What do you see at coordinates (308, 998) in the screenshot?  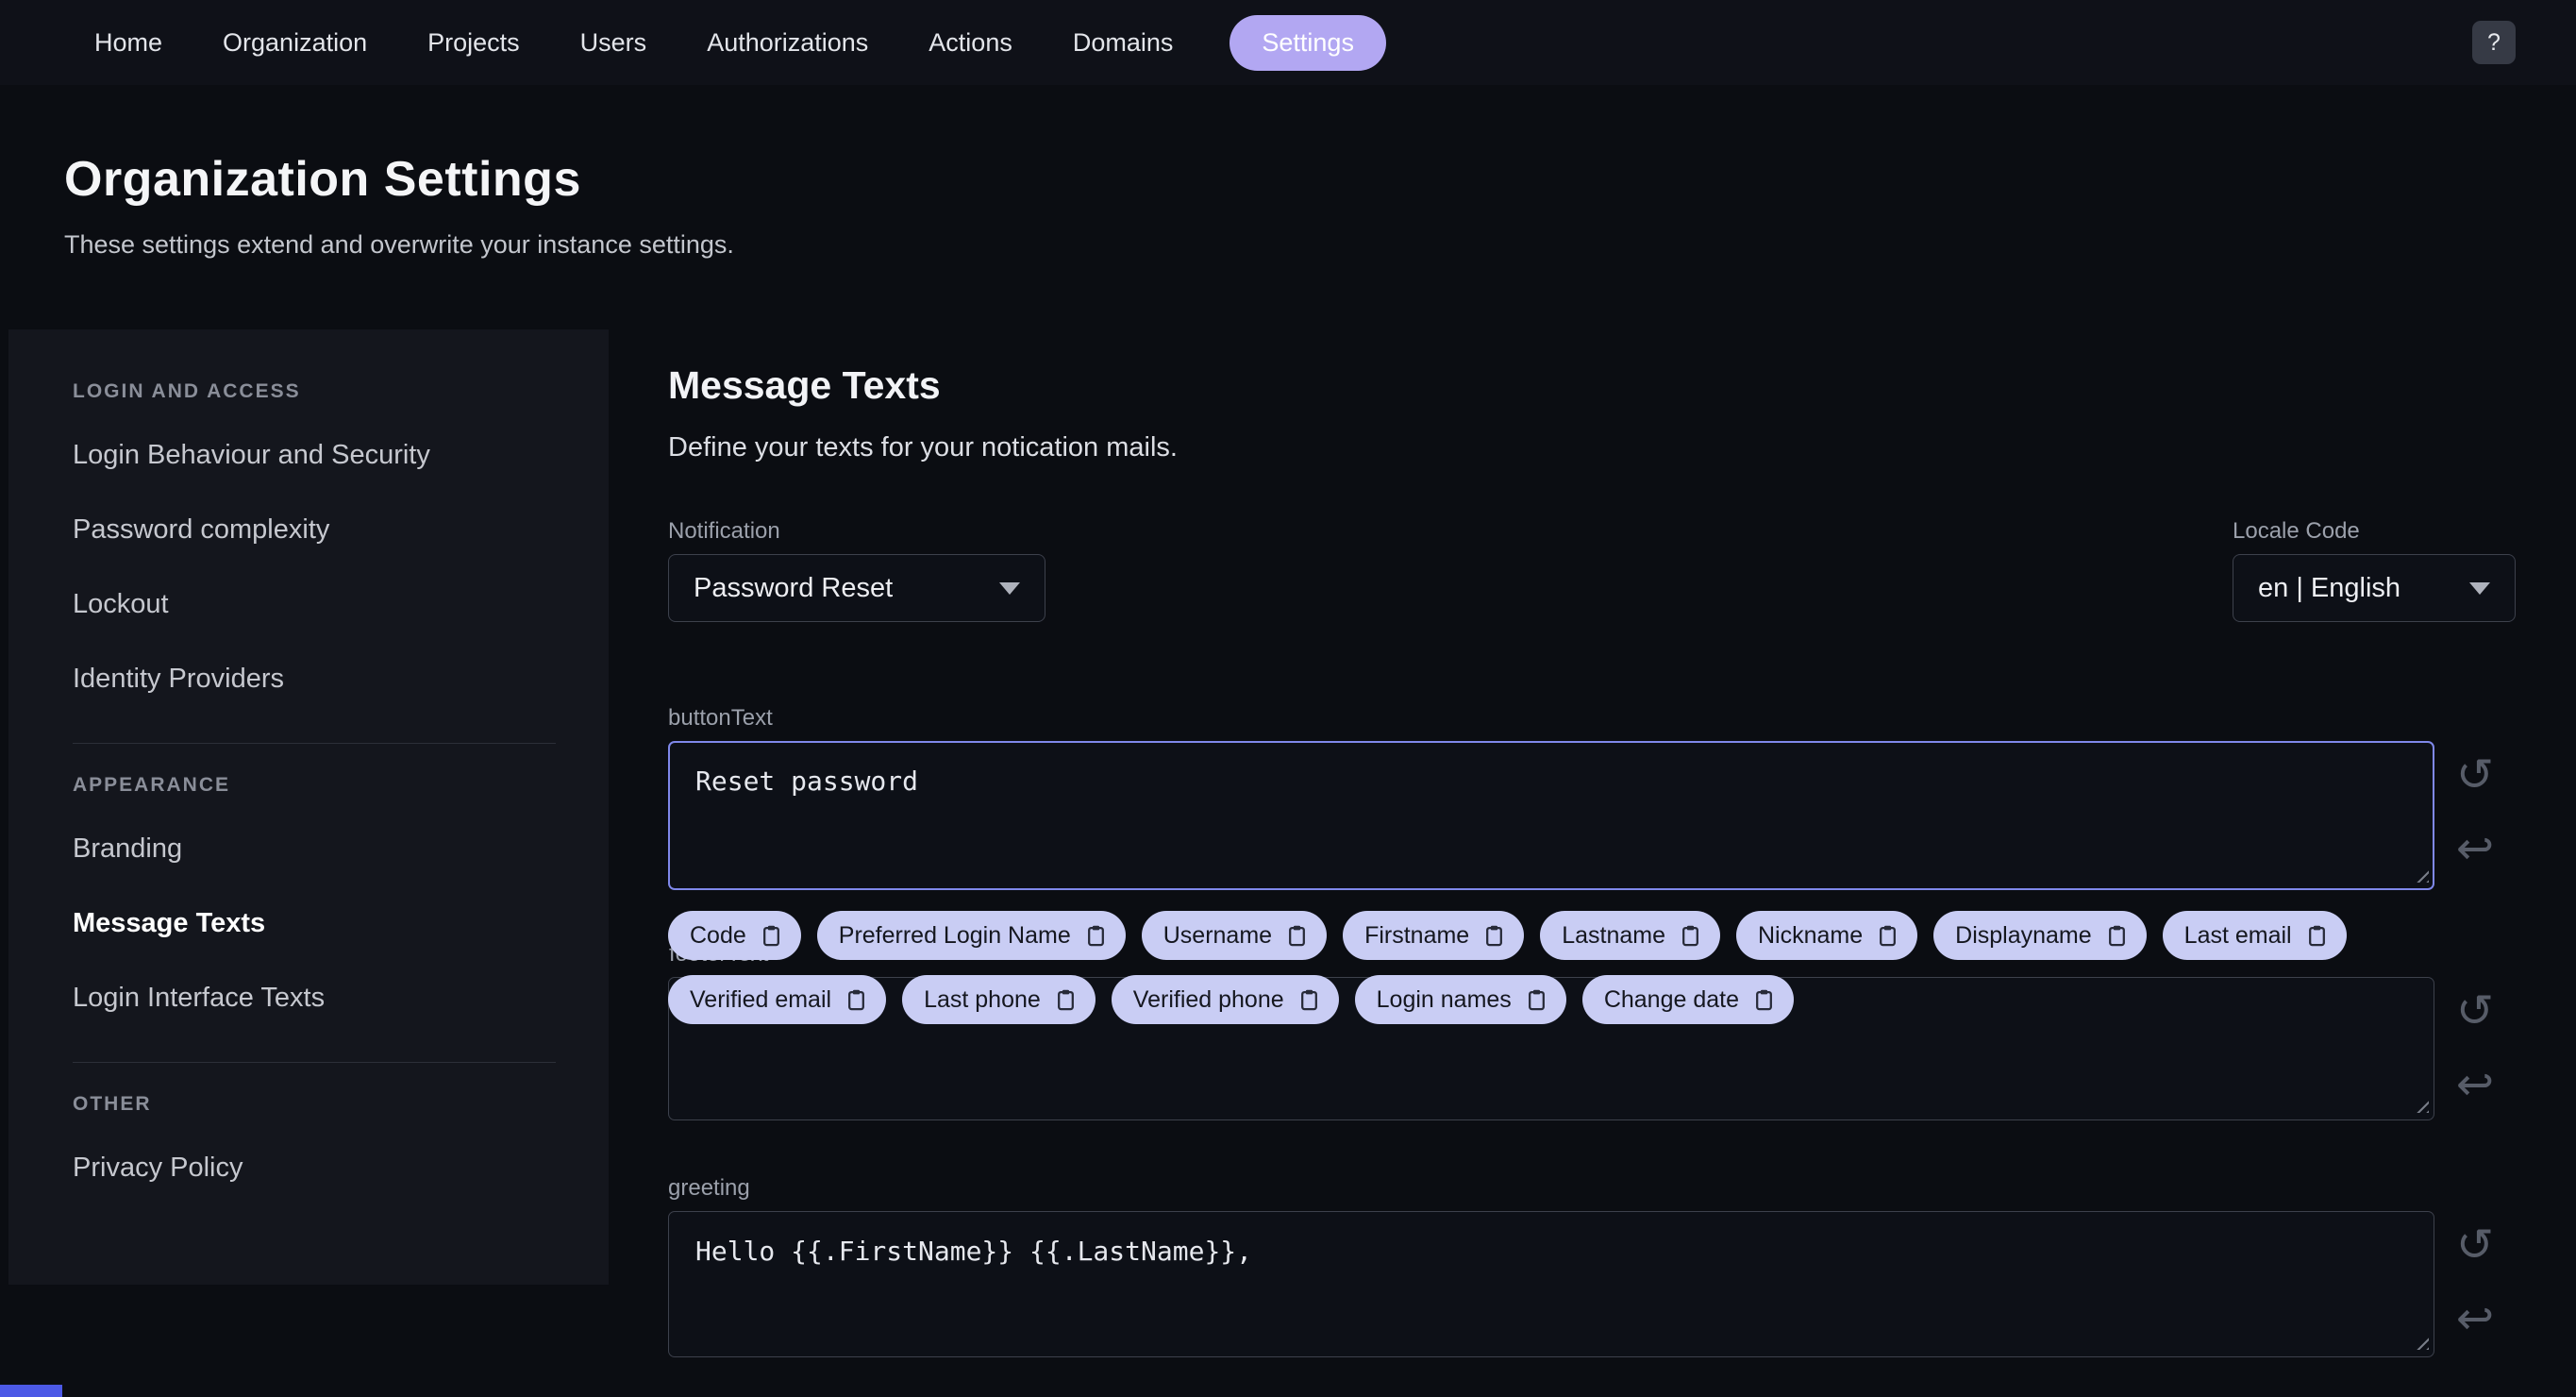 I see `sidebar-item-login-interface-texts: Login Interface Texts` at bounding box center [308, 998].